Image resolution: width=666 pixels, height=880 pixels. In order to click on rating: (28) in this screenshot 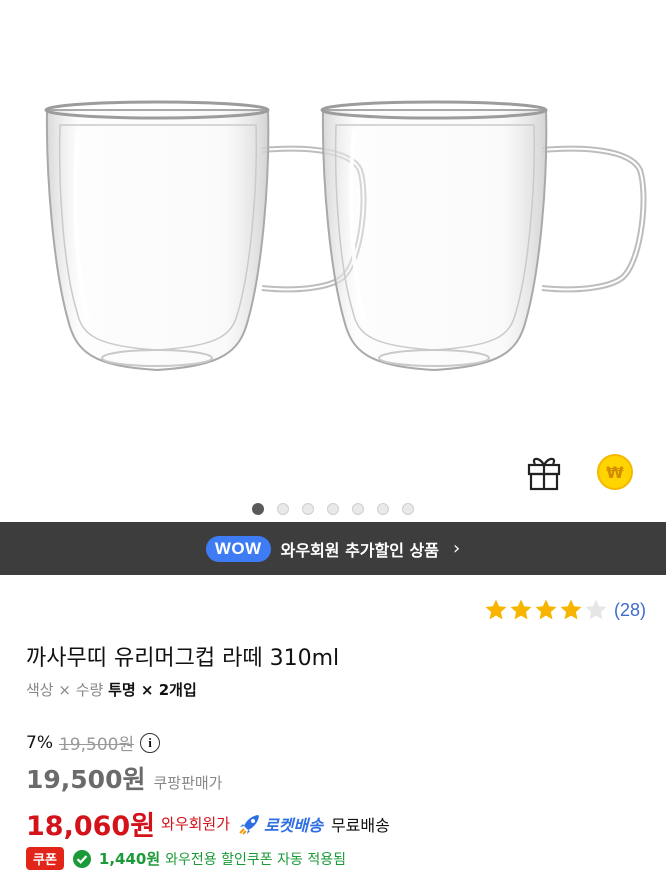, I will do `click(564, 610)`.